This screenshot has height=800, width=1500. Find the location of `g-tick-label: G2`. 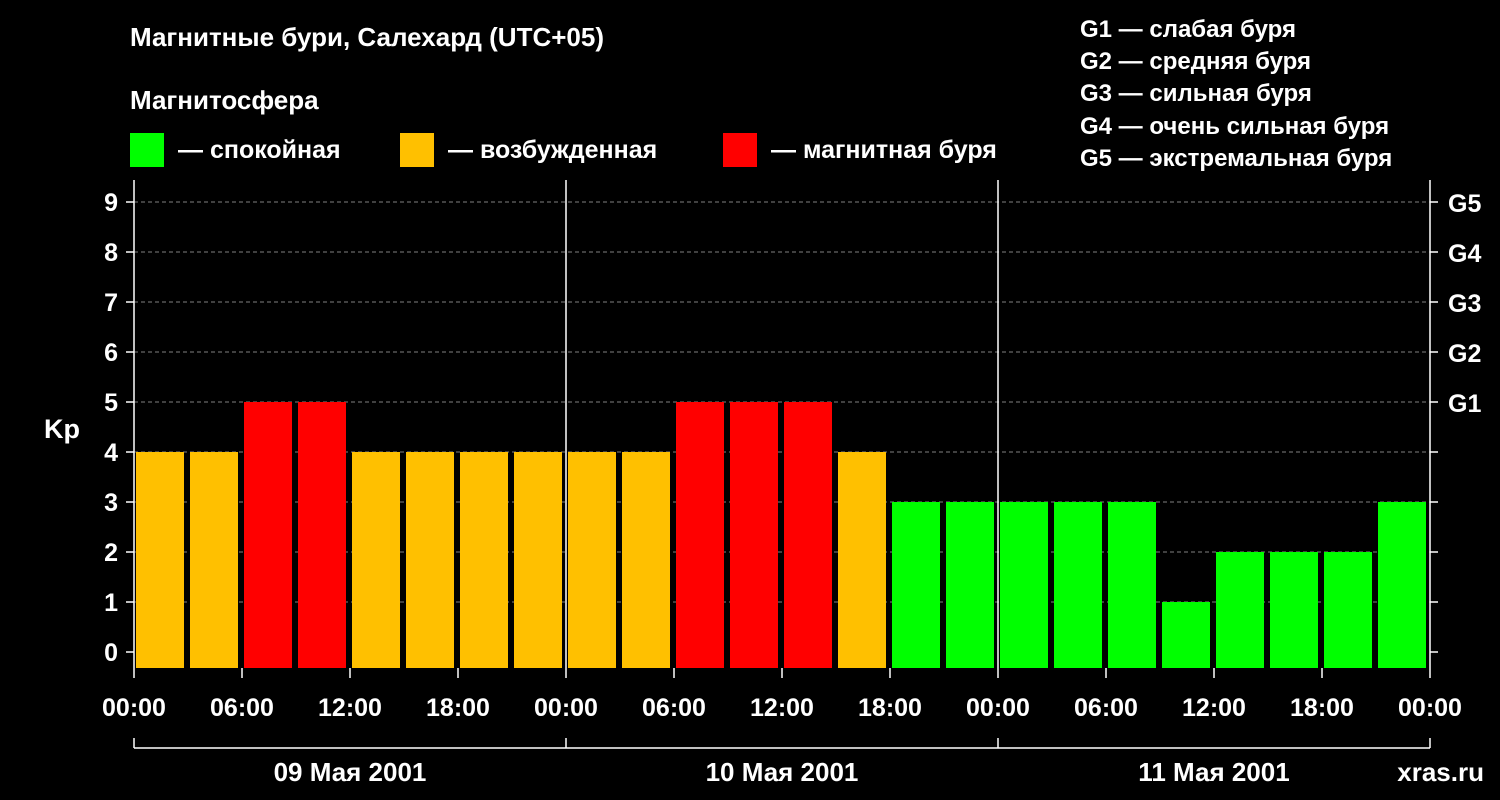

g-tick-label: G2 is located at coordinates (1464, 354).